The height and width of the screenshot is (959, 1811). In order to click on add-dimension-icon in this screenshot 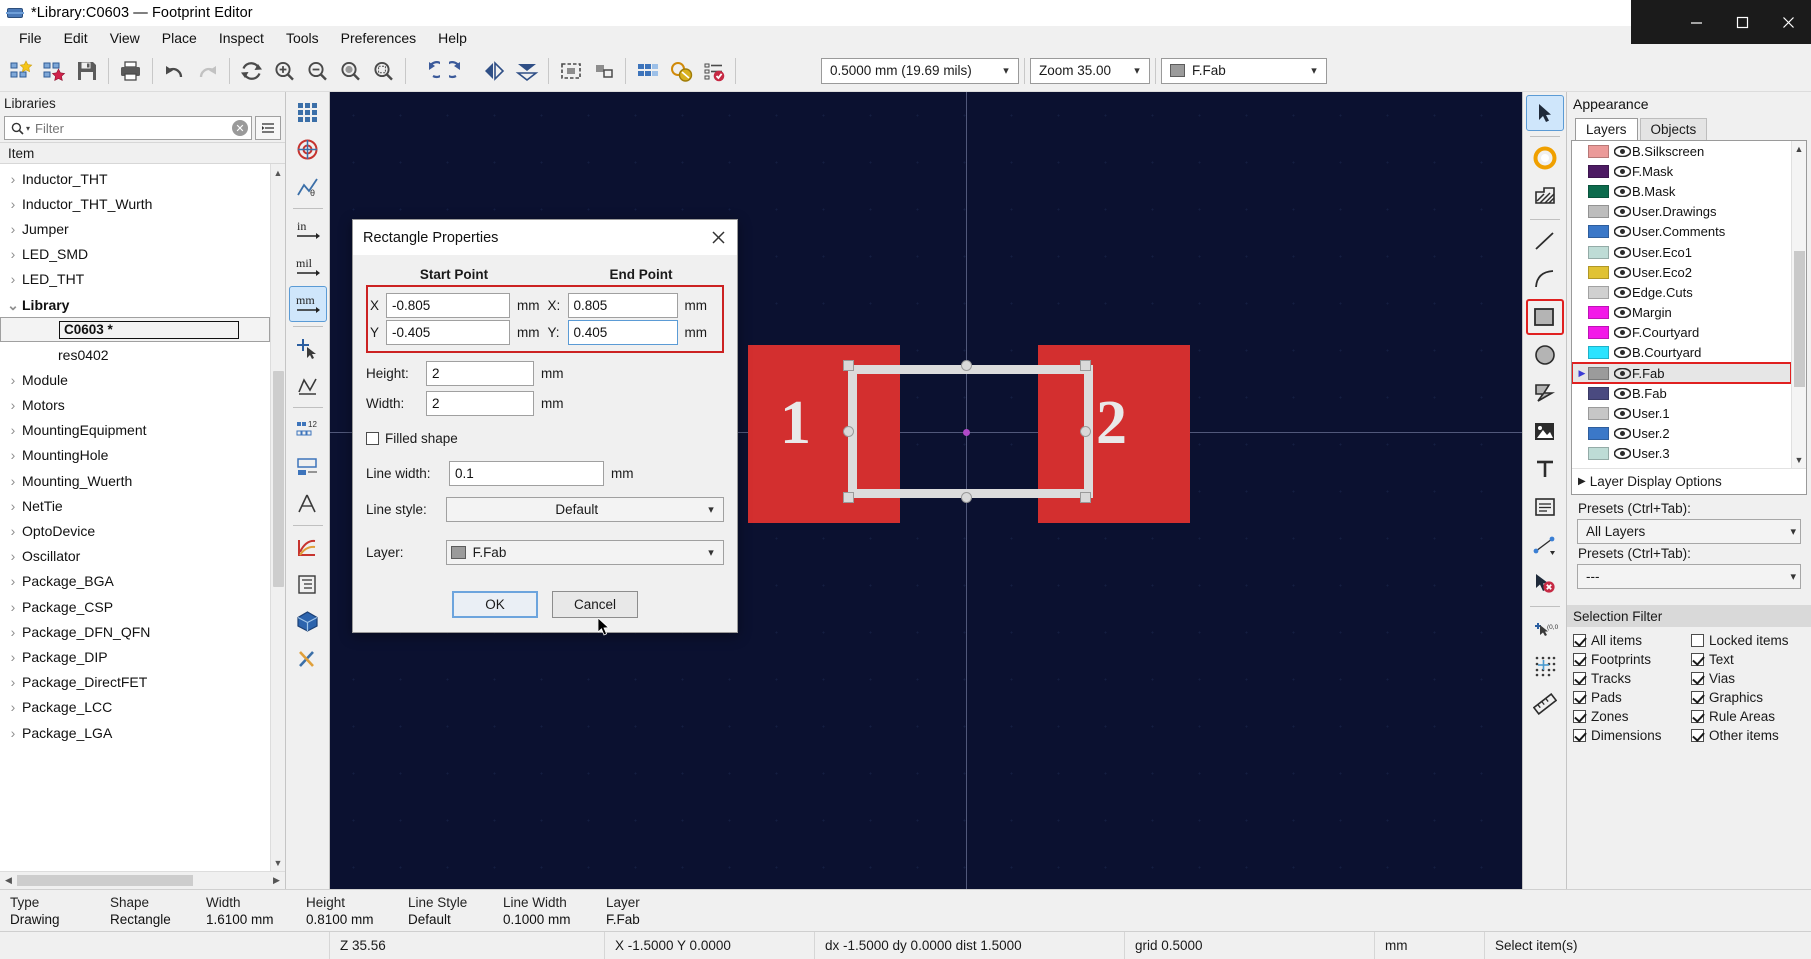, I will do `click(1545, 545)`.